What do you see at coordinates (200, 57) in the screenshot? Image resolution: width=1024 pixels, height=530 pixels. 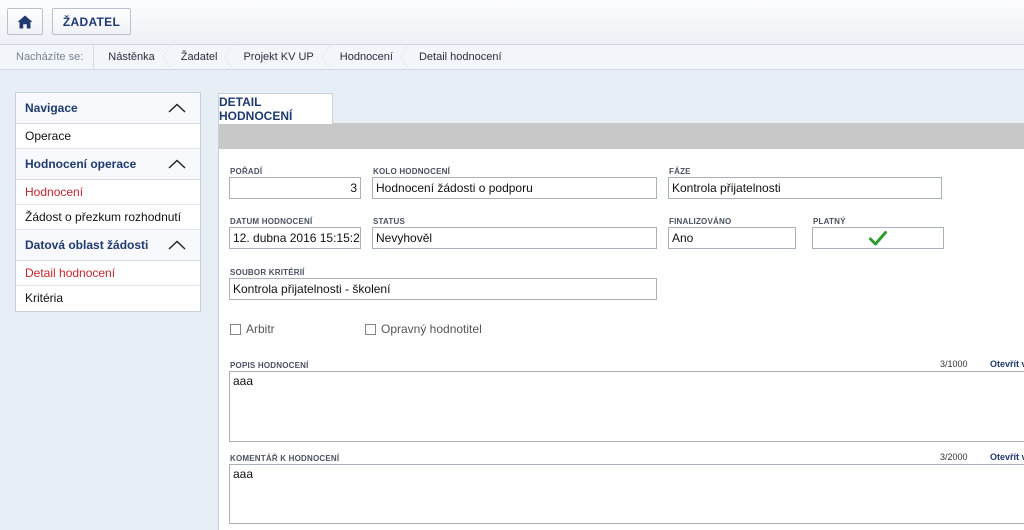 I see `breadcrumb-item-zadatel: Žadatel` at bounding box center [200, 57].